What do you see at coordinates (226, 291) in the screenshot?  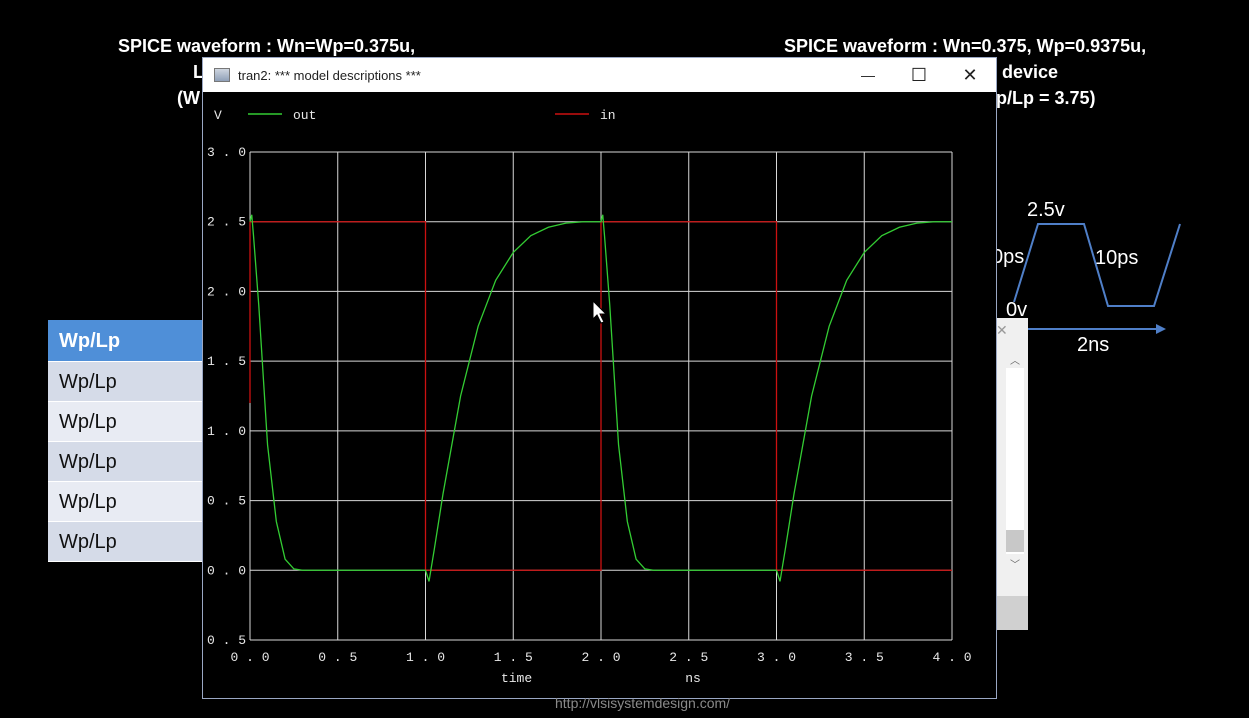 I see `y-tick-label: 2 . 0` at bounding box center [226, 291].